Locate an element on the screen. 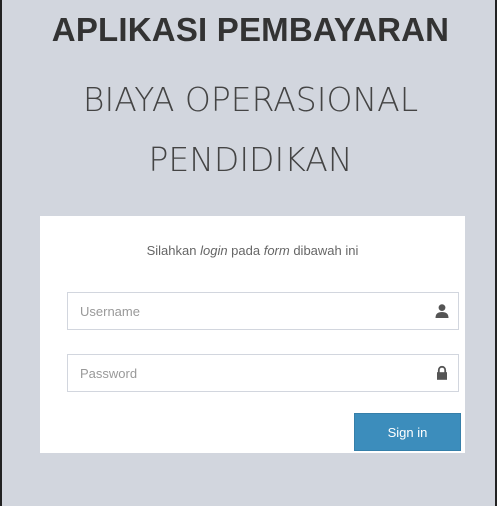 Image resolution: width=497 pixels, height=506 pixels. app-subtitle-line1: BIAYA OPERASIONAL is located at coordinates (250, 99).